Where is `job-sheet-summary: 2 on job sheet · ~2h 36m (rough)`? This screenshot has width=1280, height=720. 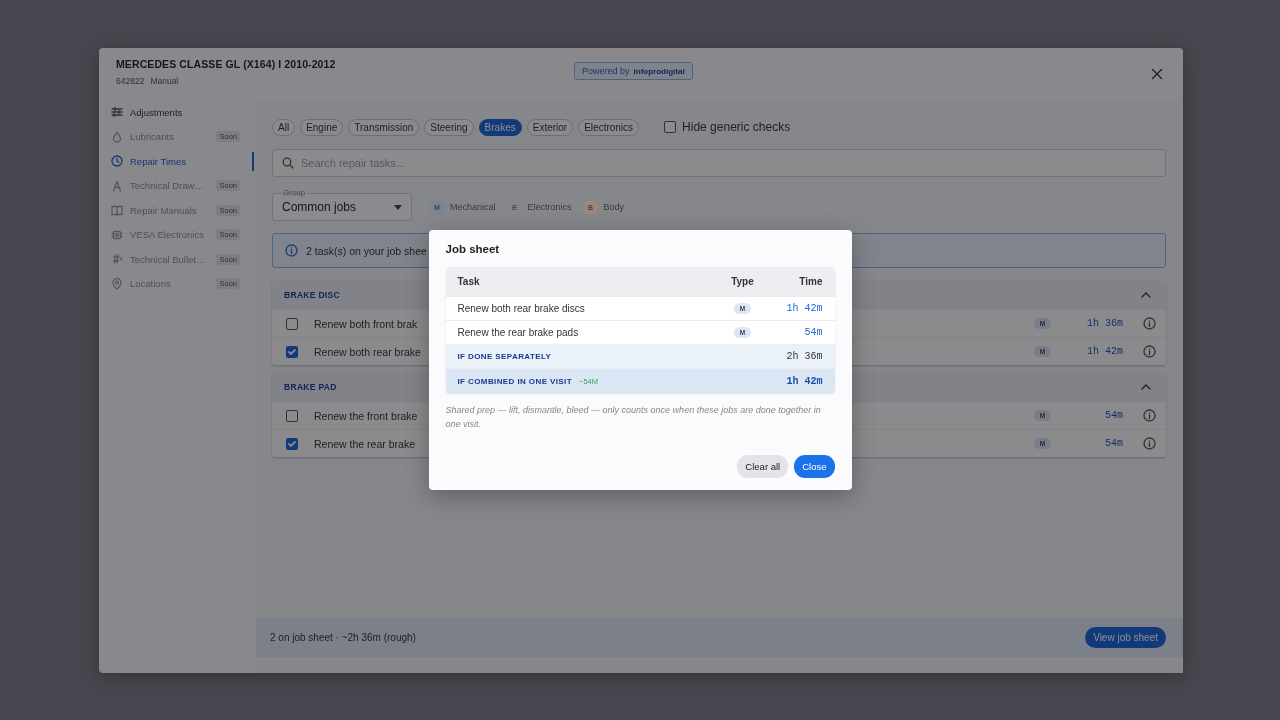
job-sheet-summary: 2 on job sheet · ~2h 36m (rough) is located at coordinates (343, 637).